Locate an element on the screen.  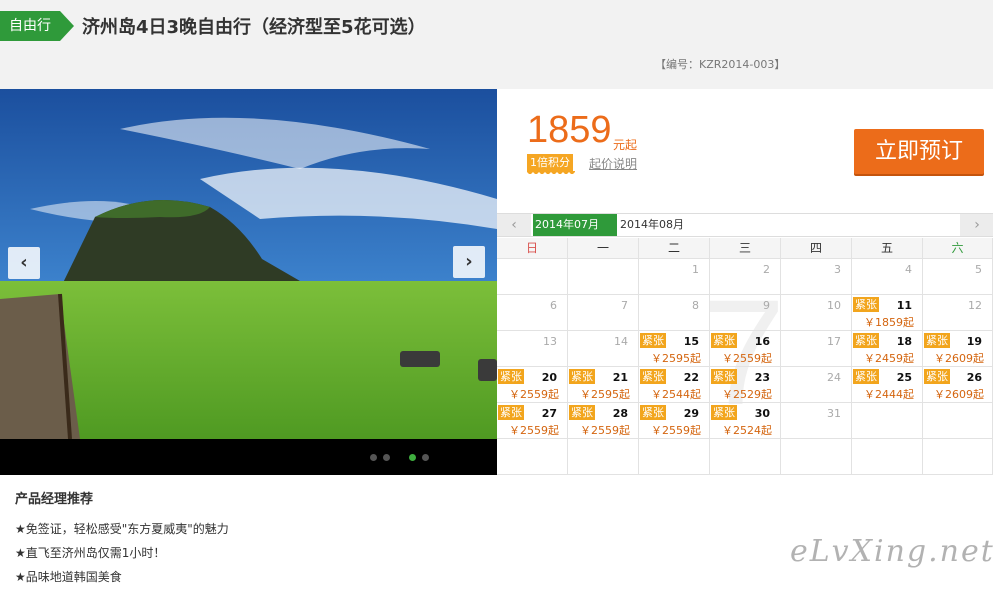
day-number: 9 is located at coordinates (766, 305).